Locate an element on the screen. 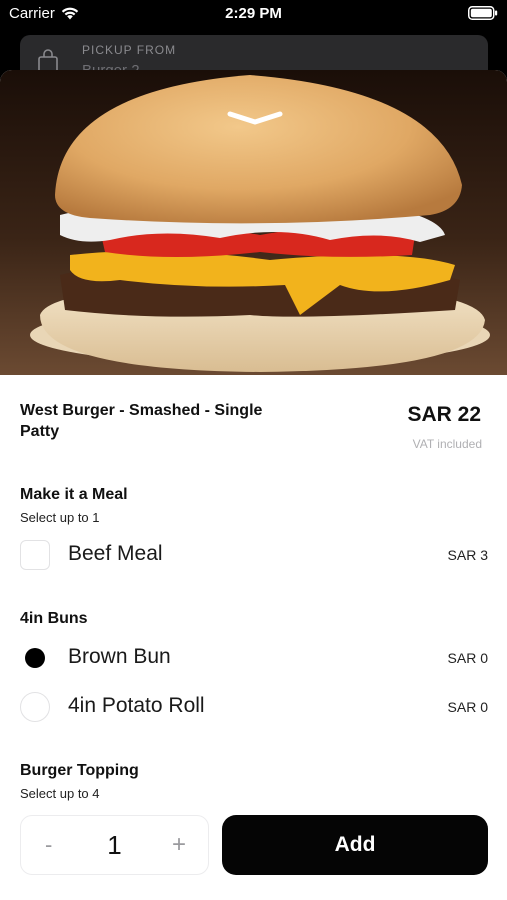 The image size is (507, 900). section-title-topping: Burger Topping is located at coordinates (79, 770).